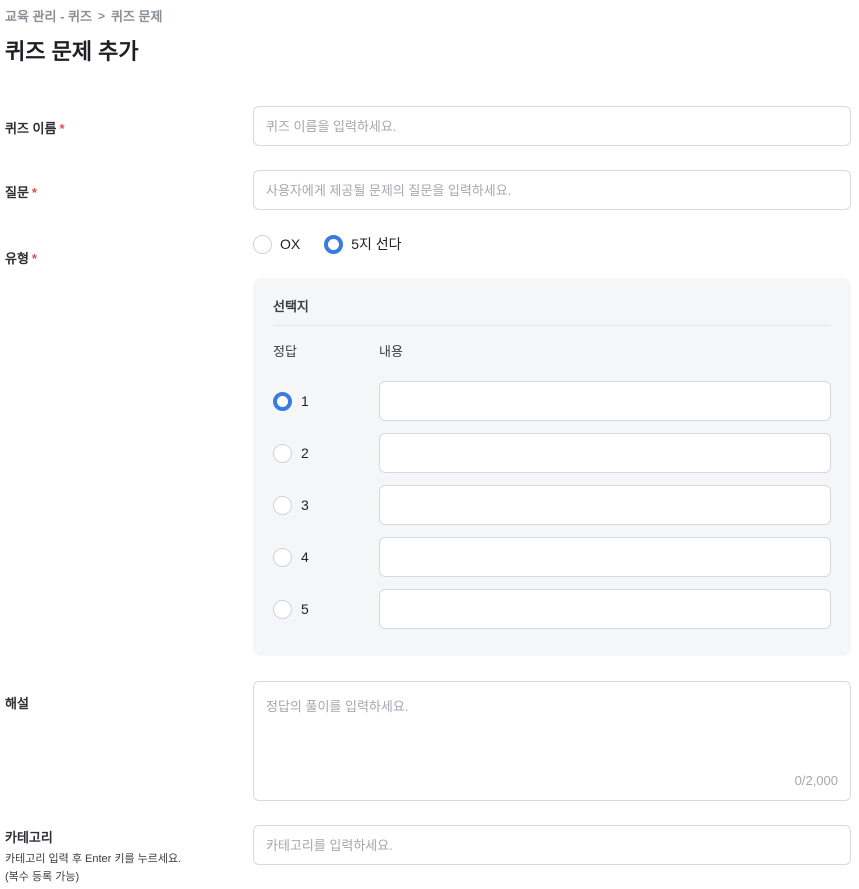  Describe the element at coordinates (552, 190) in the screenshot. I see `question-input` at that location.